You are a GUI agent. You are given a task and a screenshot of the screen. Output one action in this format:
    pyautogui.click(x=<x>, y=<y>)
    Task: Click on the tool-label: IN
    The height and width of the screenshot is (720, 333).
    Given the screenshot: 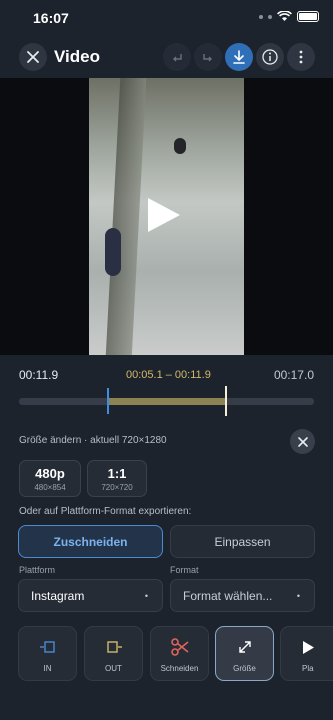 What is the action you would take?
    pyautogui.click(x=47, y=668)
    